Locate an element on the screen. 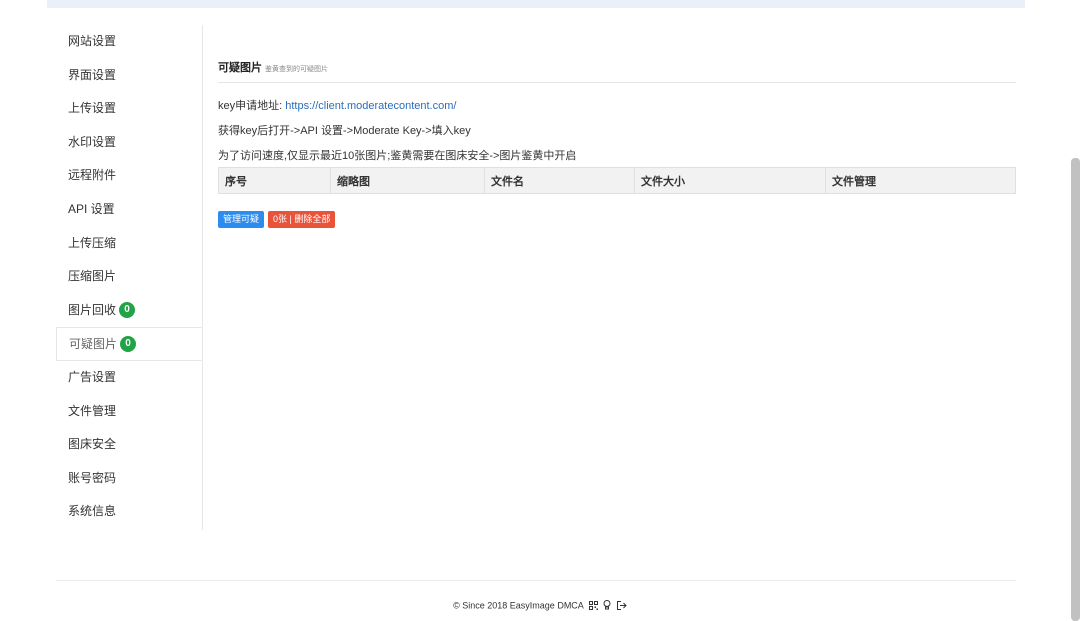 This screenshot has width=1080, height=621. action-buttons: 管理可疑 0张 | 删除全部 is located at coordinates (617, 219).